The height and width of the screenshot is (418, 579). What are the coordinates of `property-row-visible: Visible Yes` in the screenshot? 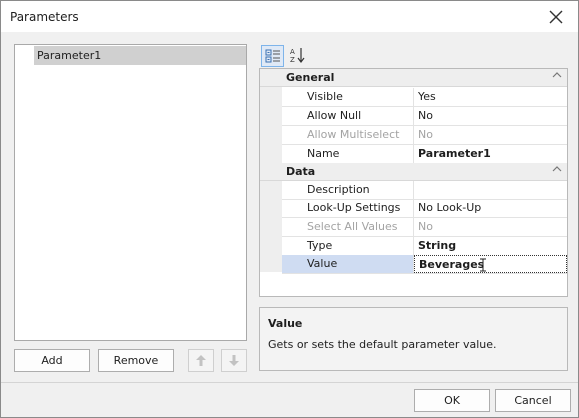 It's located at (424, 97).